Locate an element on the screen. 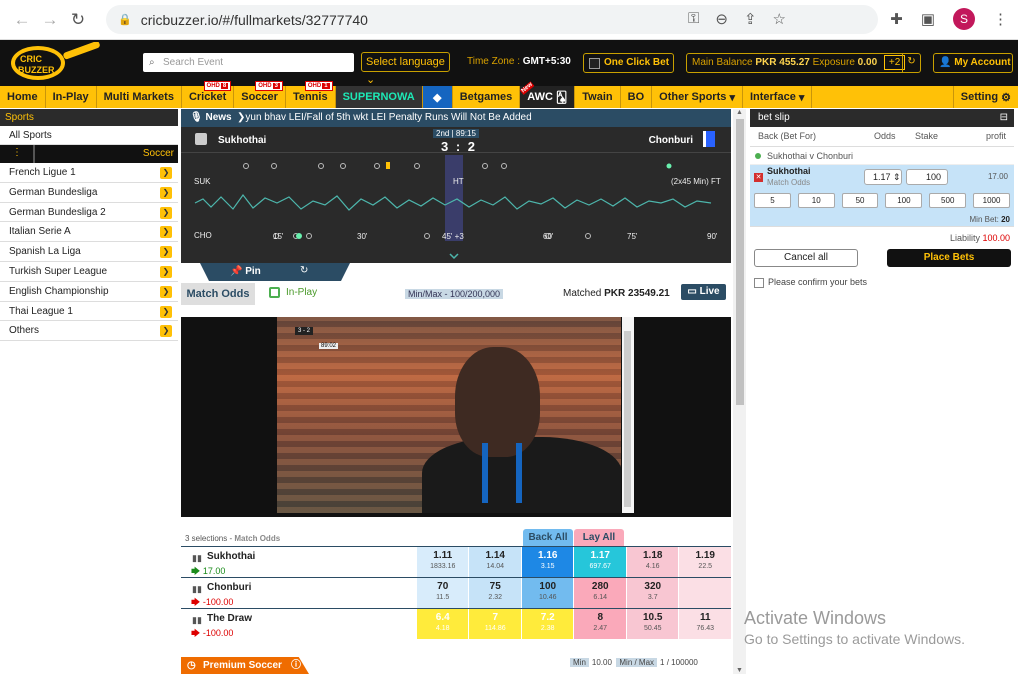 The height and width of the screenshot is (674, 1018). sidepanel-icon: ▣ is located at coordinates (928, 19).